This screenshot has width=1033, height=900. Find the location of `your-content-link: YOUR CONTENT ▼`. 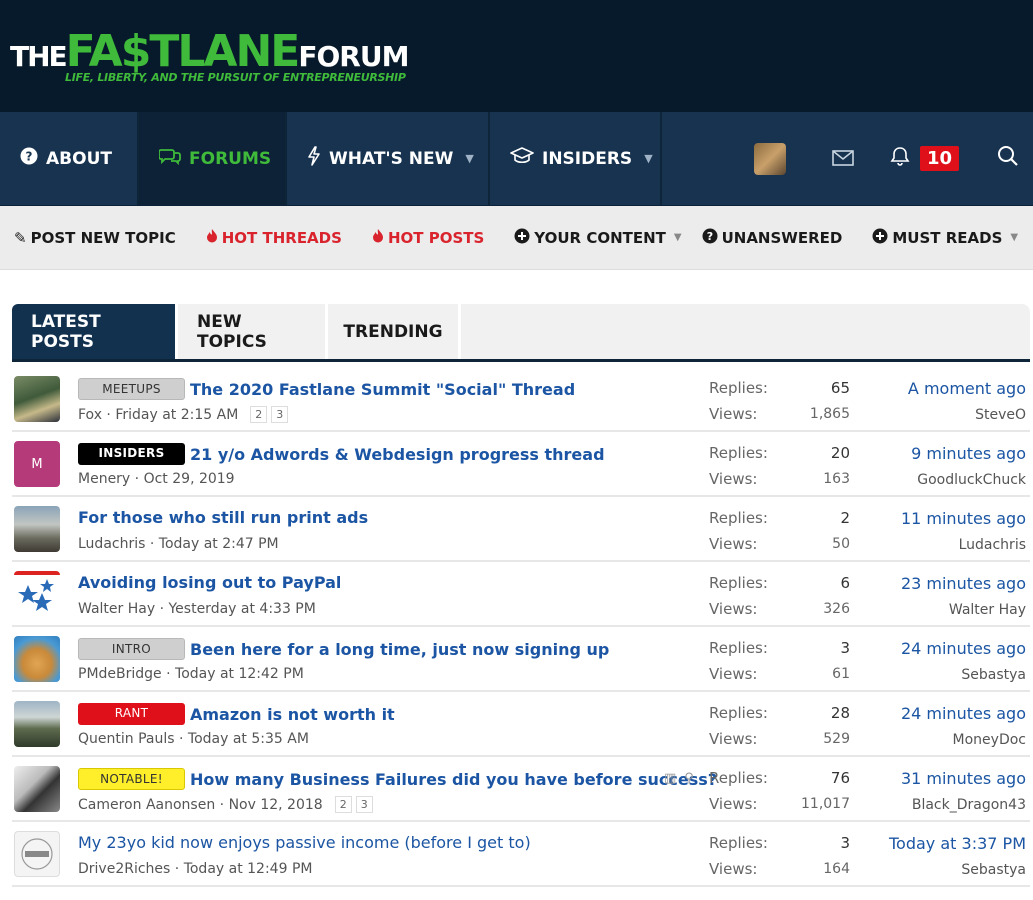

your-content-link: YOUR CONTENT ▼ is located at coordinates (598, 238).